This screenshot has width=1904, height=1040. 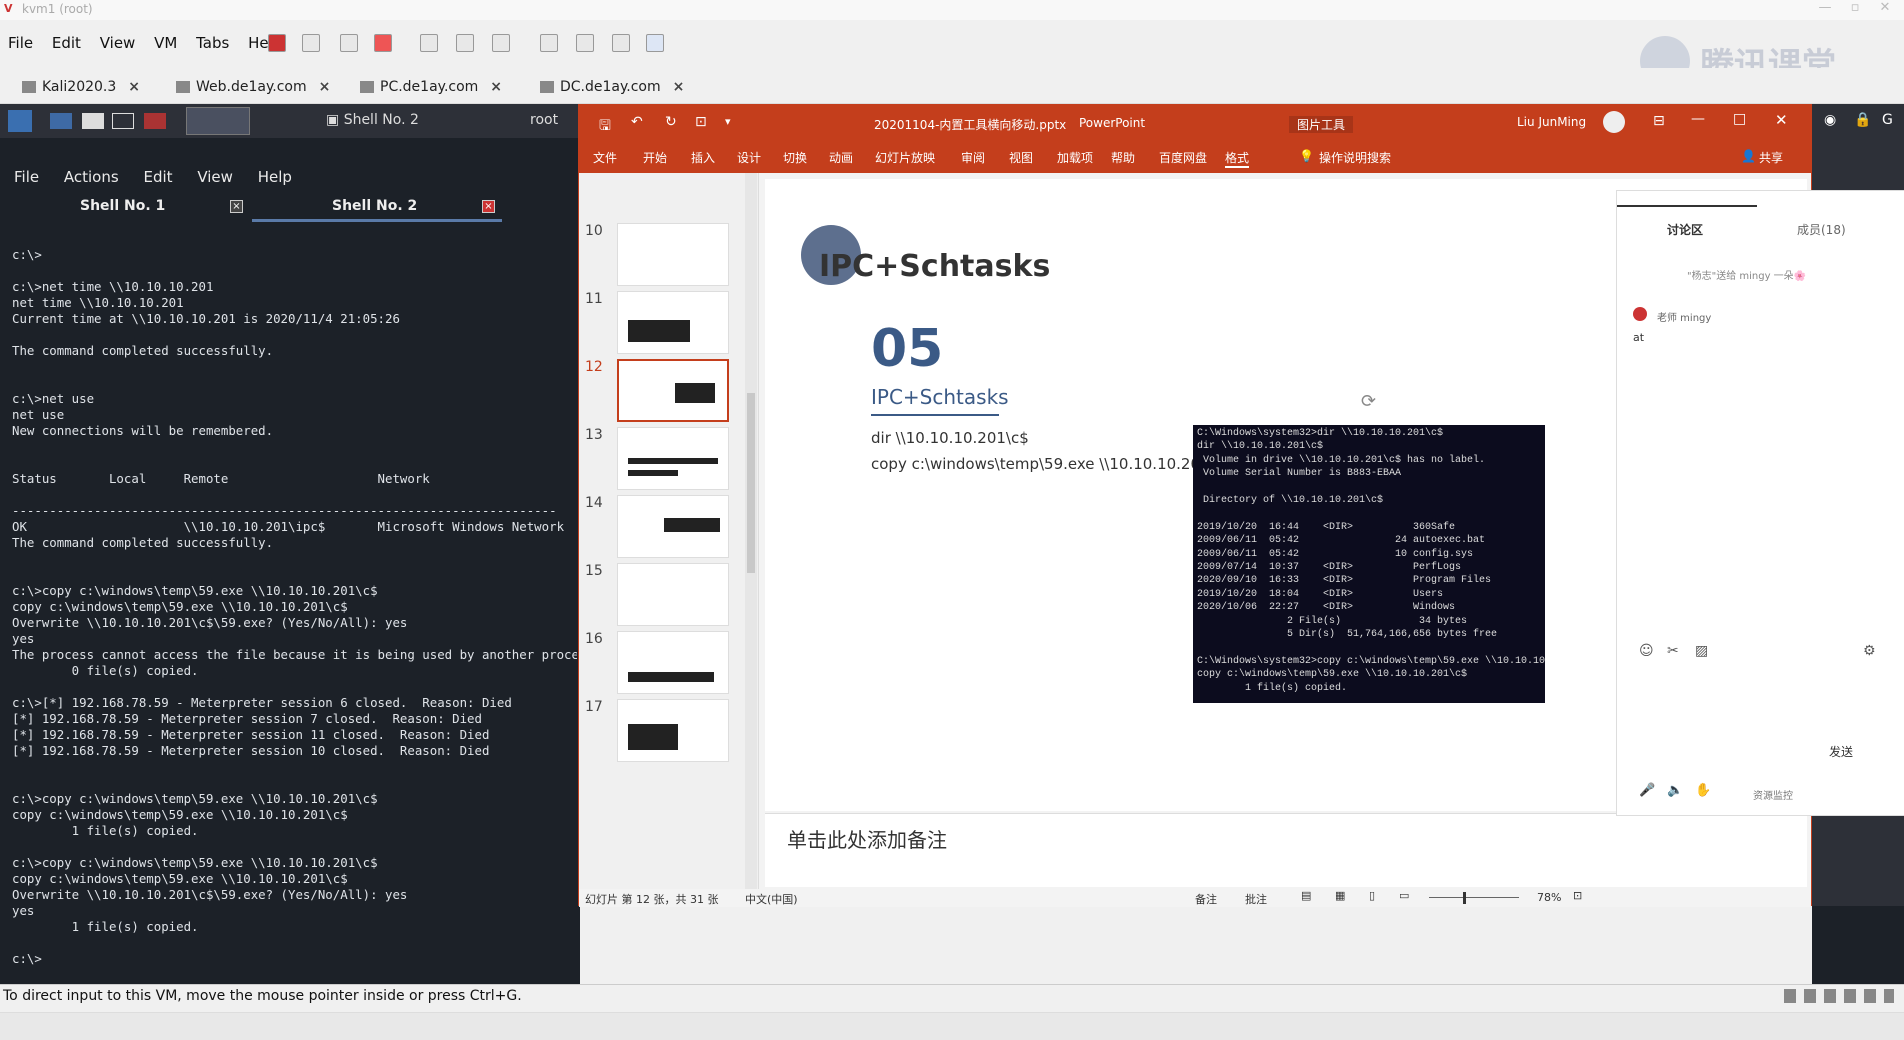 I want to click on slide-subtitle: IPC+Schtasks, so click(x=940, y=397).